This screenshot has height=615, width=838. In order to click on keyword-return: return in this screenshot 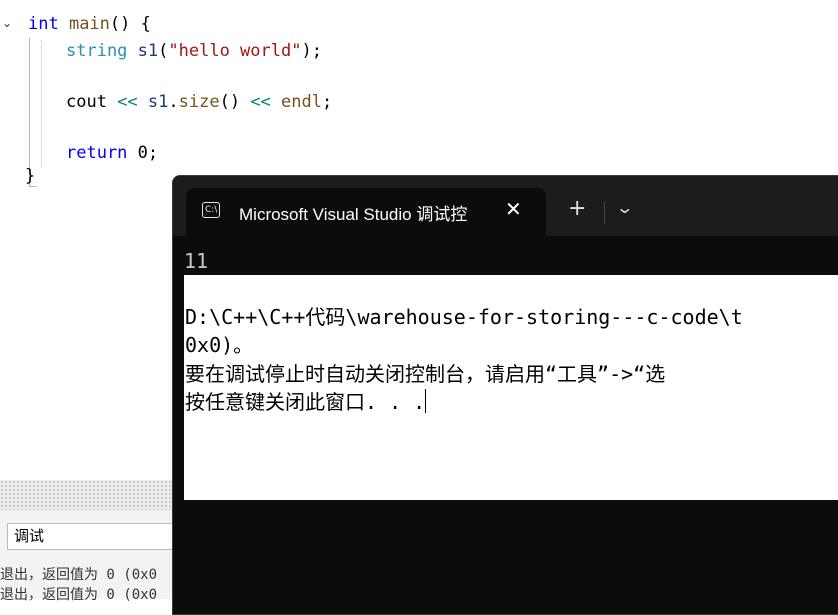, I will do `click(97, 153)`.